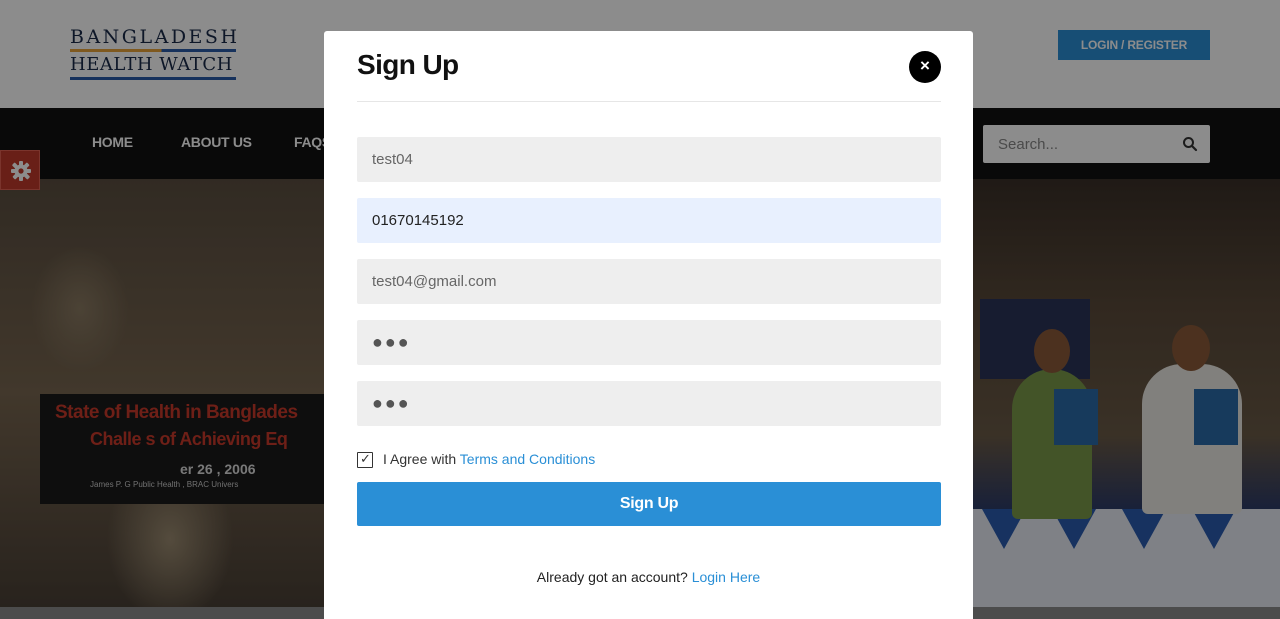 The height and width of the screenshot is (619, 1280). I want to click on close-button: ×, so click(925, 67).